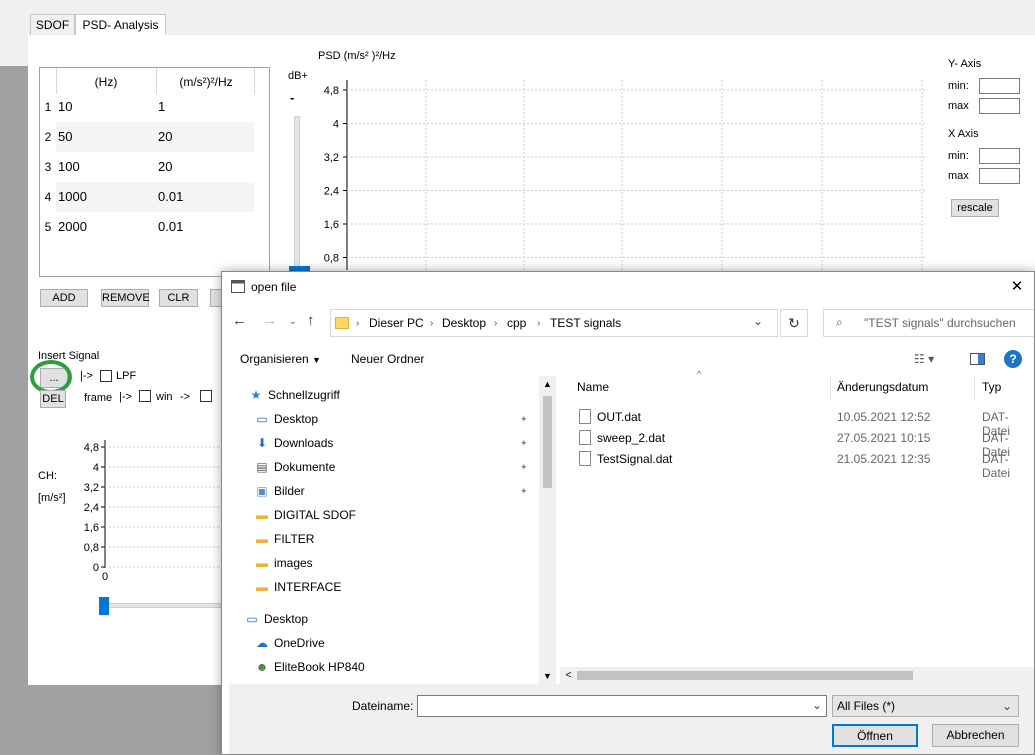  Describe the element at coordinates (393, 419) in the screenshot. I see `nav-item: ▭ Desktop ✦` at that location.